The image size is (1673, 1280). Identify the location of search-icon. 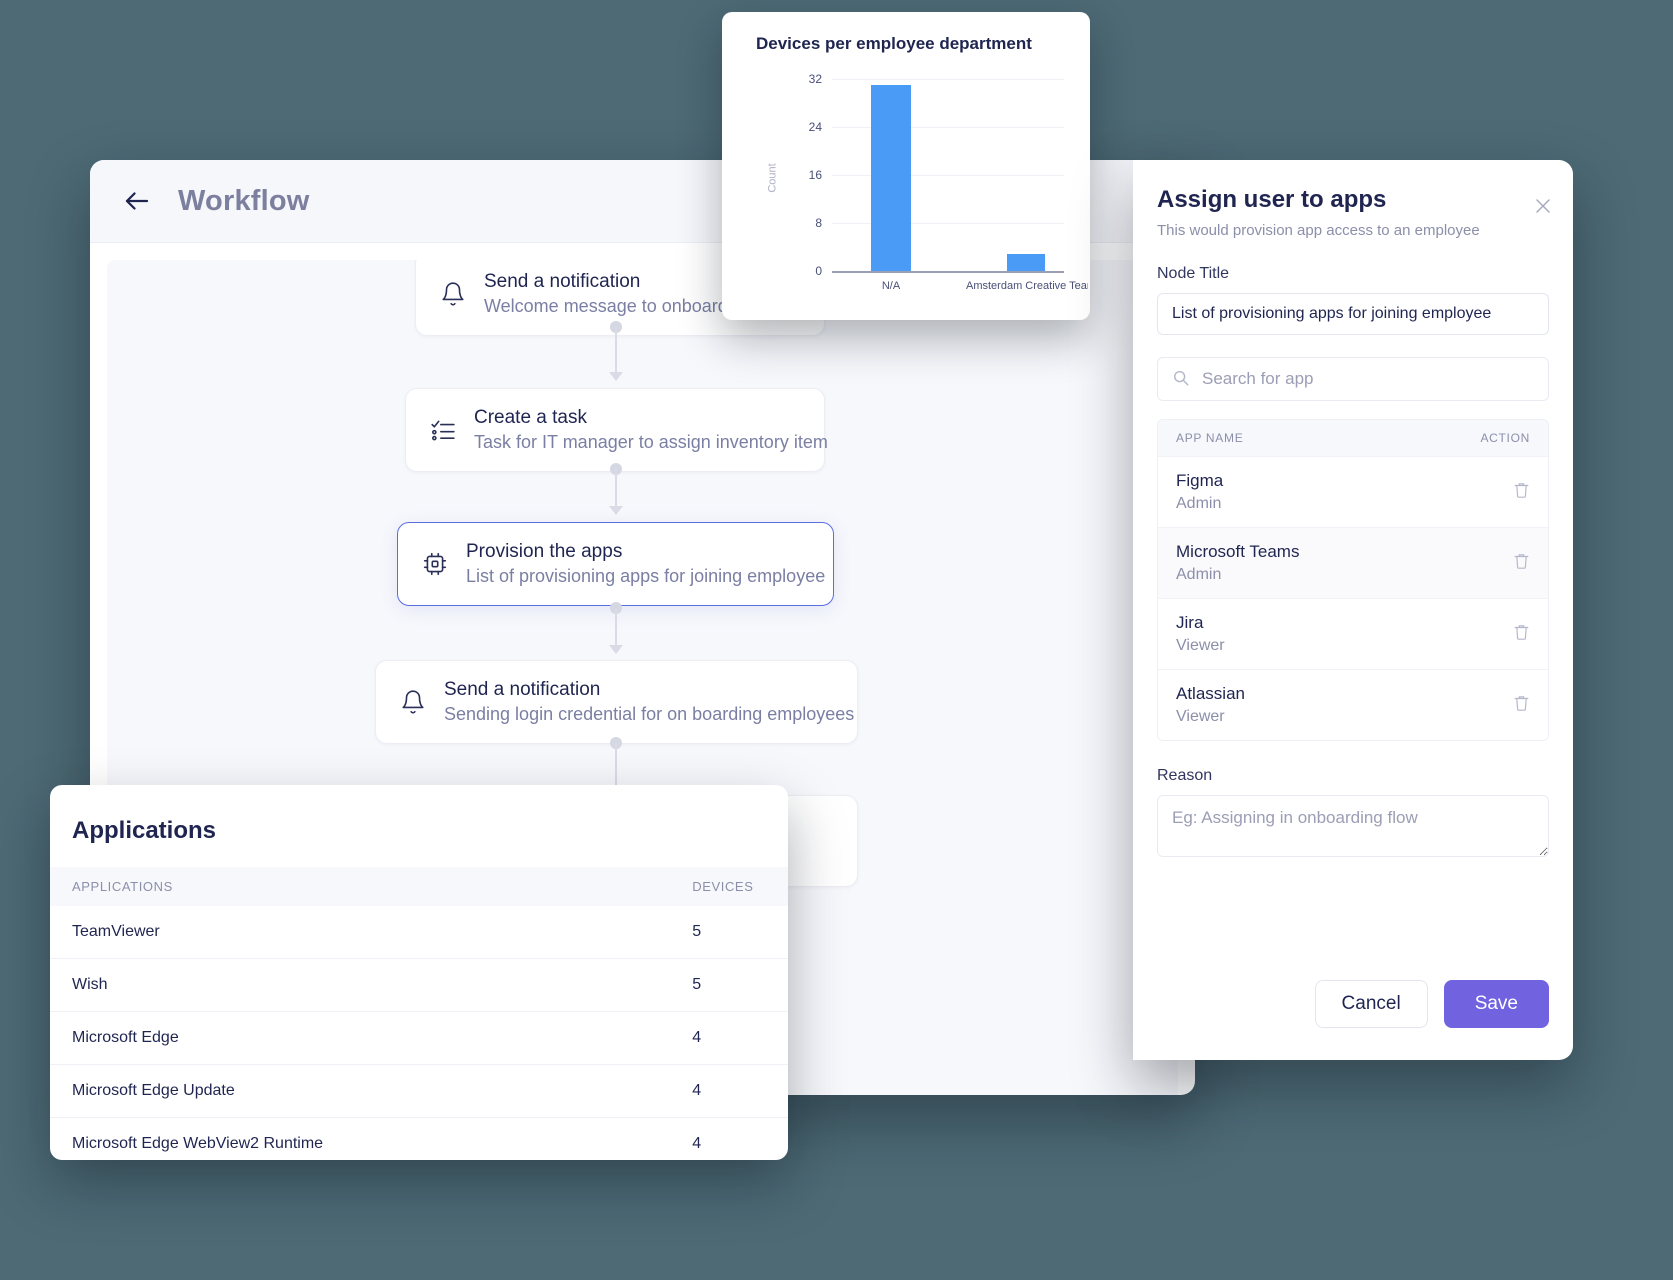
(1181, 380).